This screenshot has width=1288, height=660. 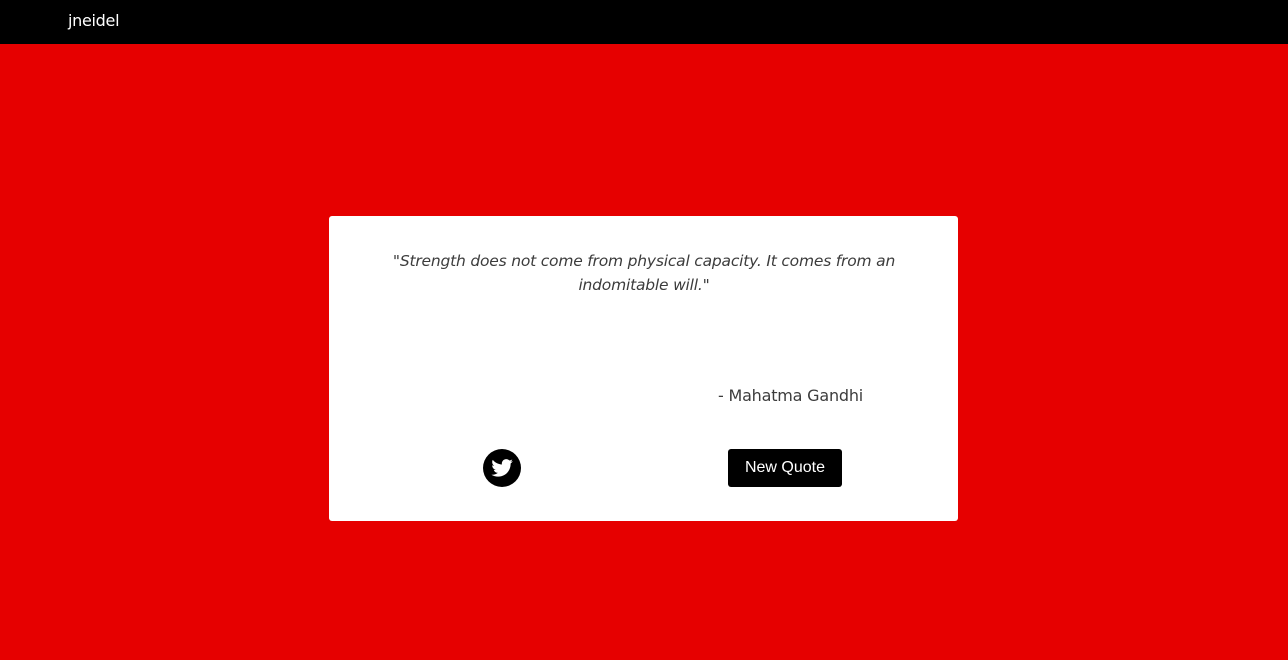 I want to click on top-navbar: jneidel, so click(x=644, y=22).